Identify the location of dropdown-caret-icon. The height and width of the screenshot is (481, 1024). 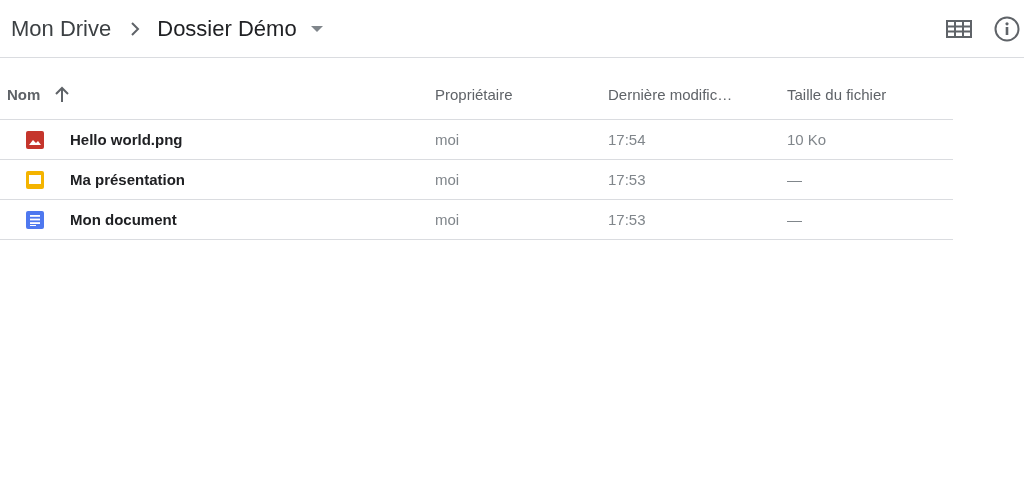
(316, 28).